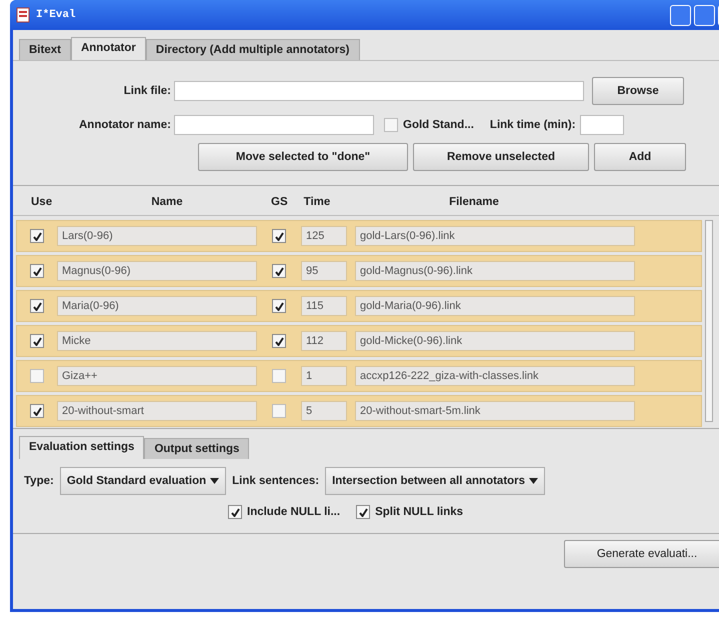  I want to click on link-file-label: Link file:, so click(146, 91).